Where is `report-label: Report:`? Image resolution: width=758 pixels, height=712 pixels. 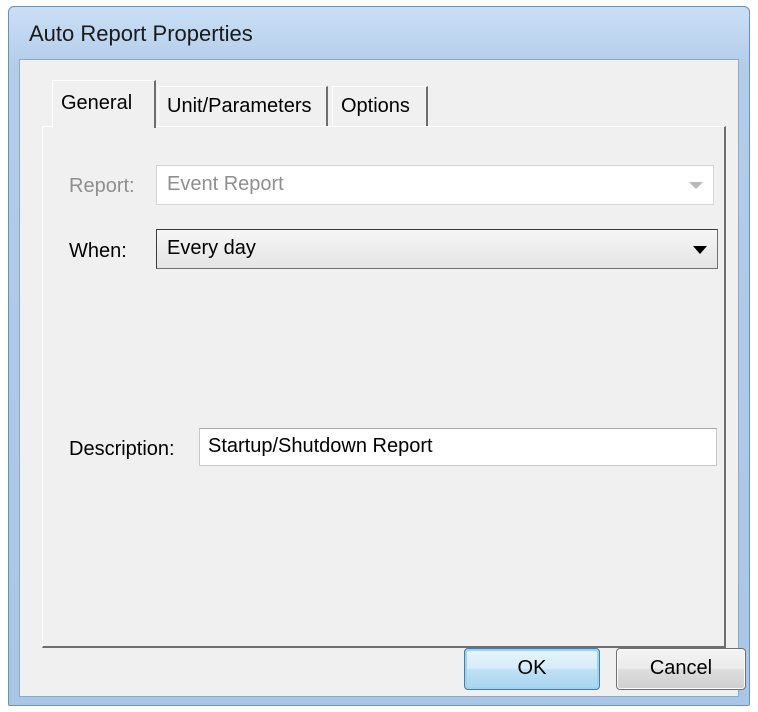 report-label: Report: is located at coordinates (102, 186).